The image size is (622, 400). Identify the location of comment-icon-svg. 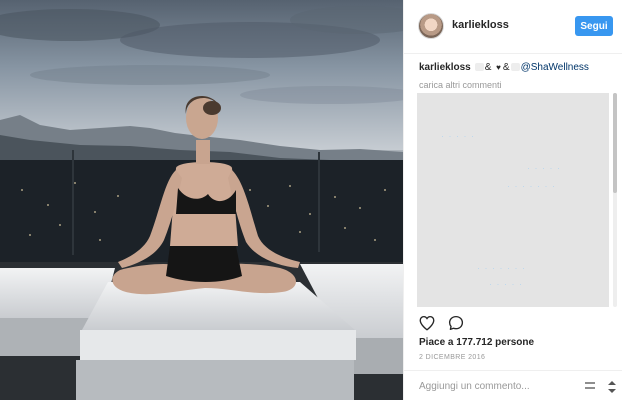
(456, 323).